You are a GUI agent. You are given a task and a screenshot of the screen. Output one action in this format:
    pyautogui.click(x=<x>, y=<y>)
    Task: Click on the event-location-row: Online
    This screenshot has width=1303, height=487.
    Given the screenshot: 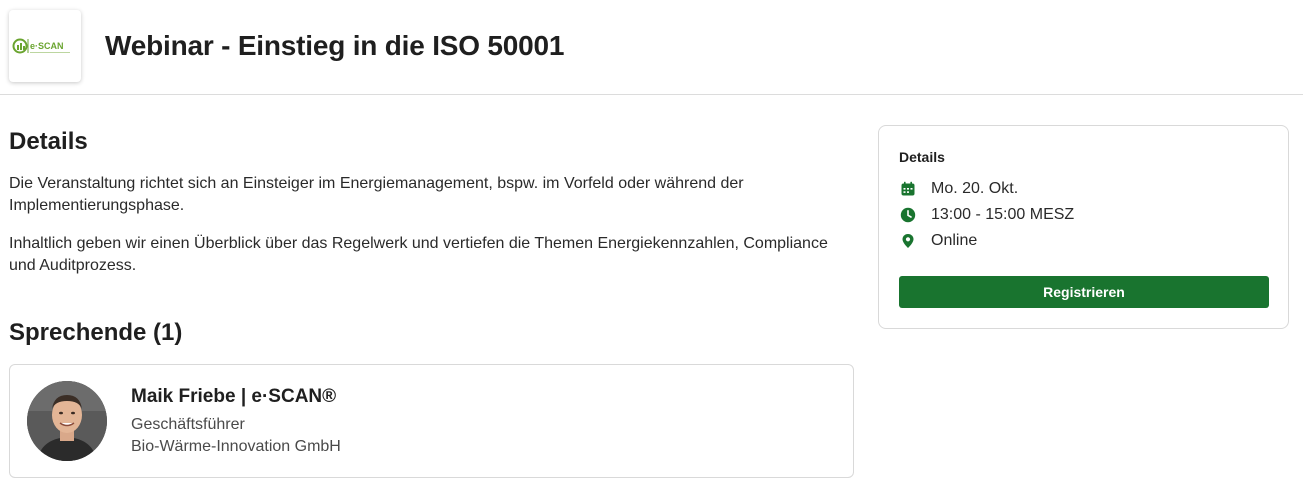 What is the action you would take?
    pyautogui.click(x=938, y=241)
    